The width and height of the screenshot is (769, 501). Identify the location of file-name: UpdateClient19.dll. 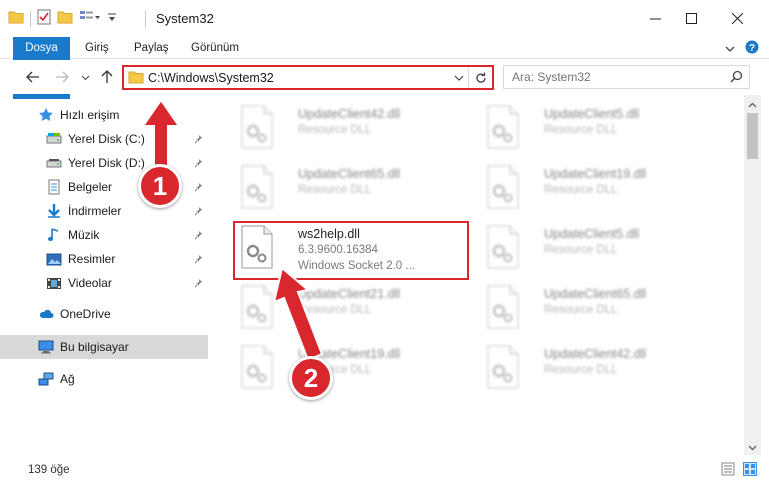
(595, 174).